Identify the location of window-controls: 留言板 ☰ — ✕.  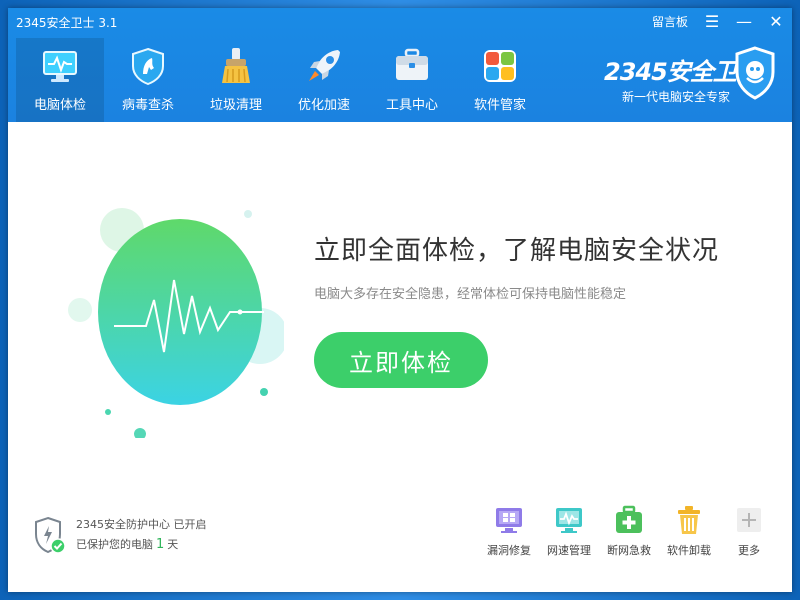
(718, 21).